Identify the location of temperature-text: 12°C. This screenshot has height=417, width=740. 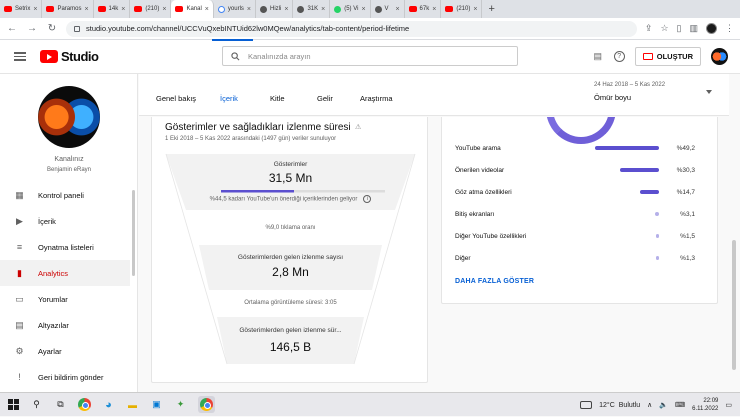
(607, 405).